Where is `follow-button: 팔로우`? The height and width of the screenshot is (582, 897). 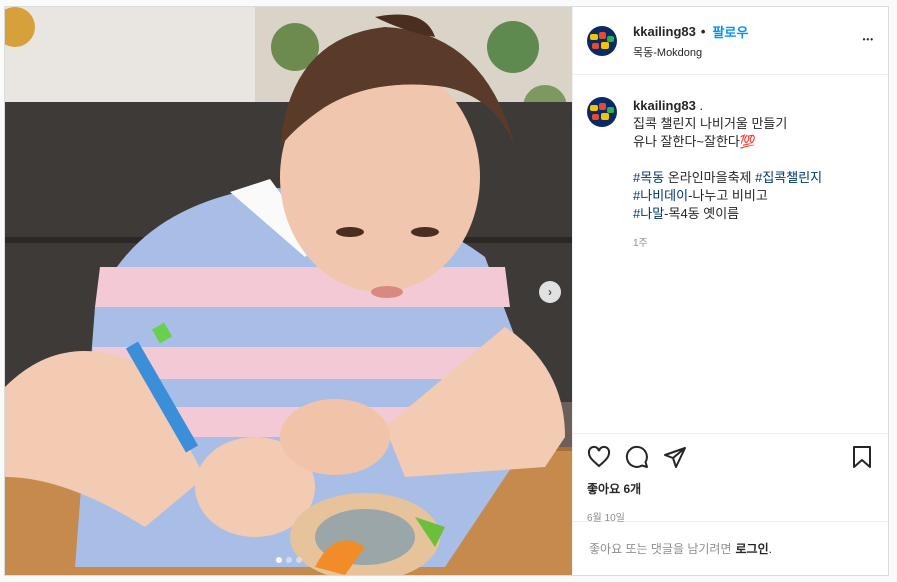
follow-button: 팔로우 is located at coordinates (730, 31).